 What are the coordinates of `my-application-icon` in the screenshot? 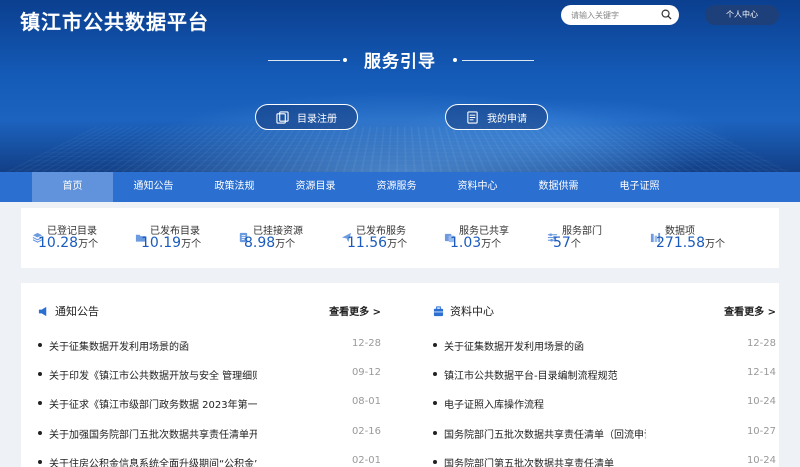 It's located at (472, 117).